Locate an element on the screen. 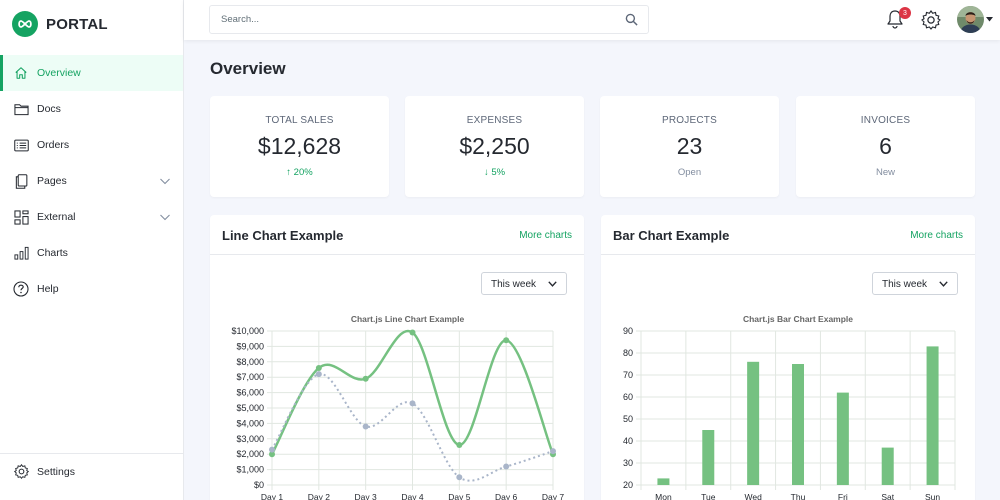 Image resolution: width=1000 pixels, height=500 pixels. files-icon is located at coordinates (21, 181).